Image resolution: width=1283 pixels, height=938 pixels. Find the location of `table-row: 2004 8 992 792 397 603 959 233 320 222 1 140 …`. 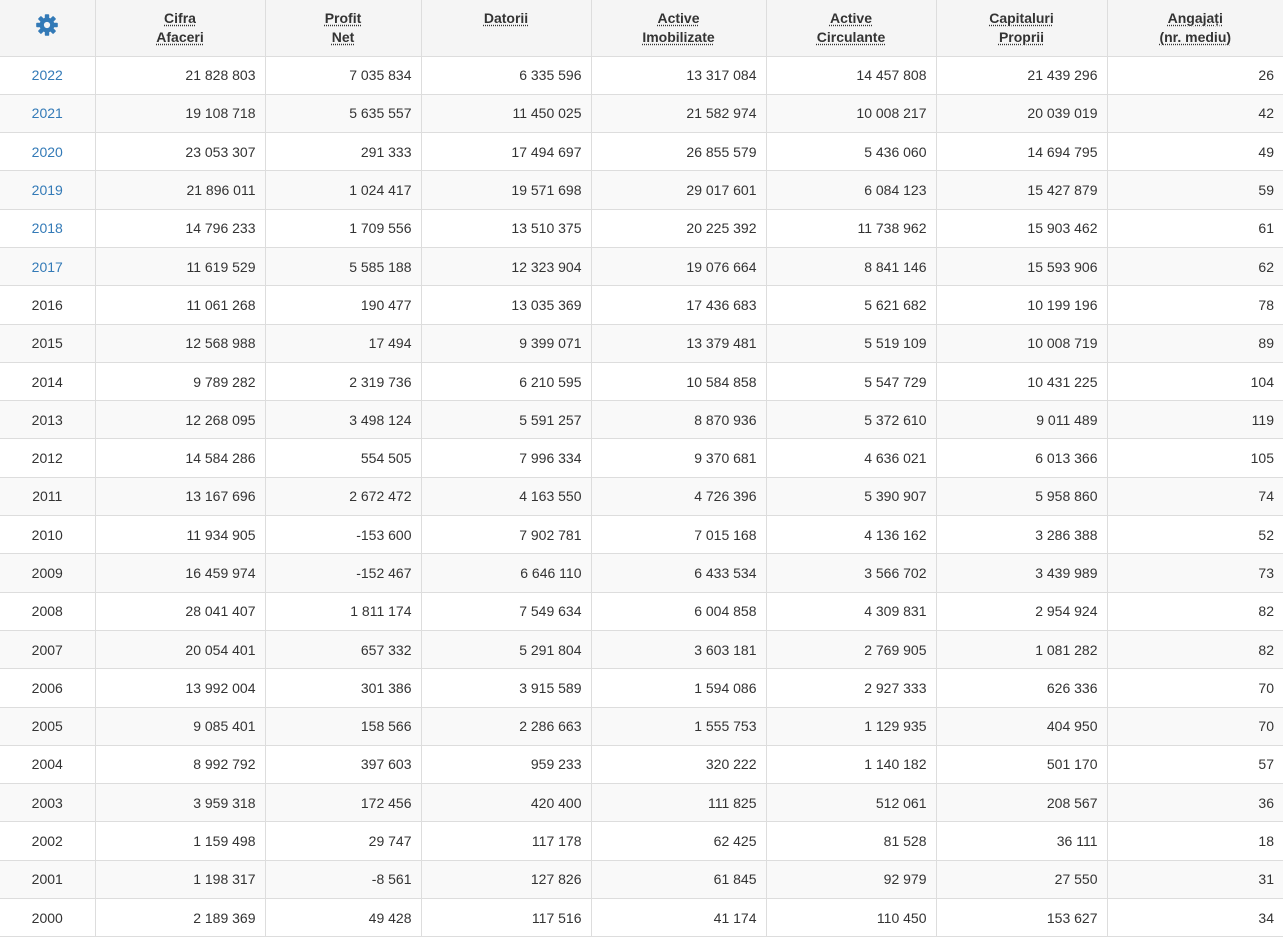

table-row: 2004 8 992 792 397 603 959 233 320 222 1 140 … is located at coordinates (641, 764).